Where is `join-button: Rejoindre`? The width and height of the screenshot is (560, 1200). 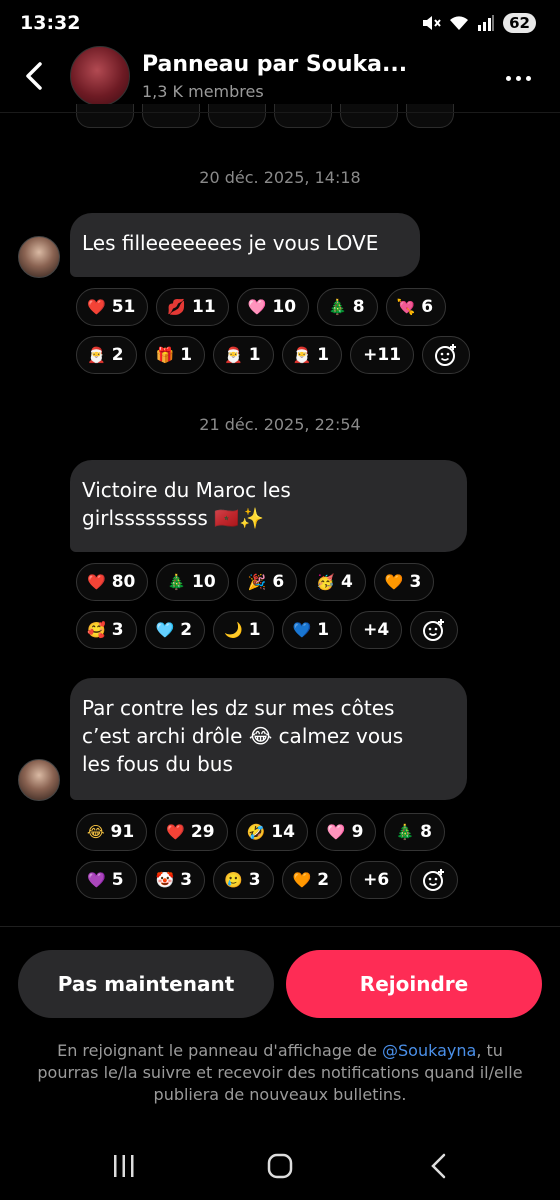
join-button: Rejoindre is located at coordinates (414, 984).